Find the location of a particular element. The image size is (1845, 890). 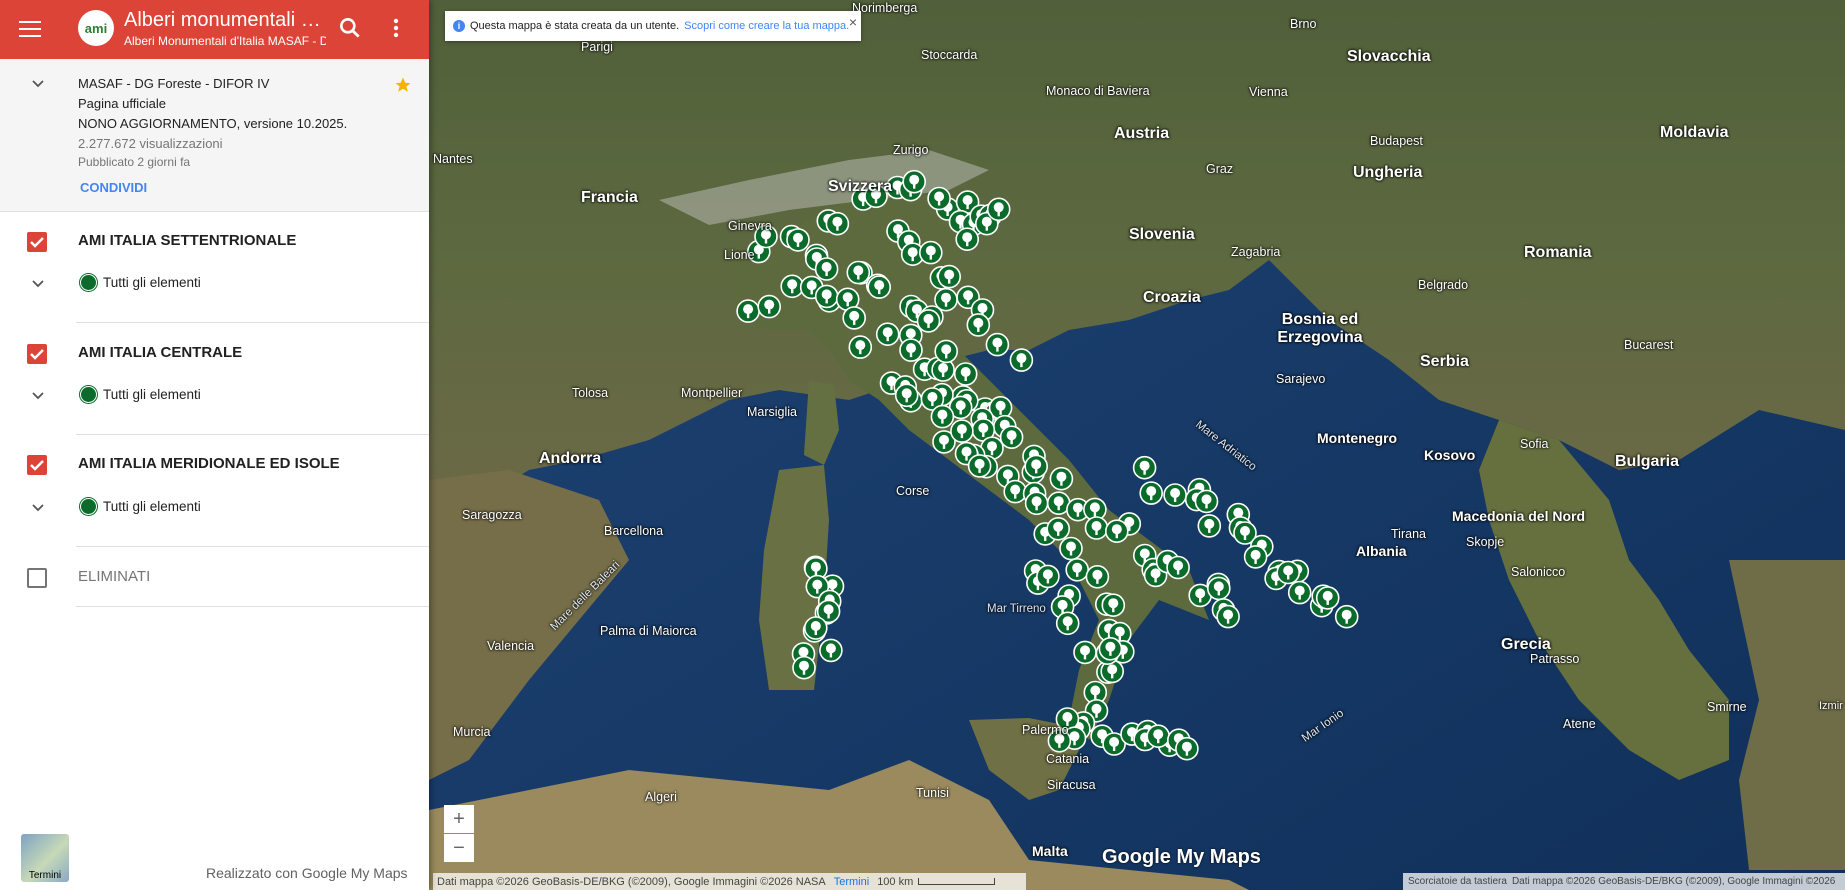

map-label-country: Bosnia ed Erzegovina is located at coordinates (1320, 328).